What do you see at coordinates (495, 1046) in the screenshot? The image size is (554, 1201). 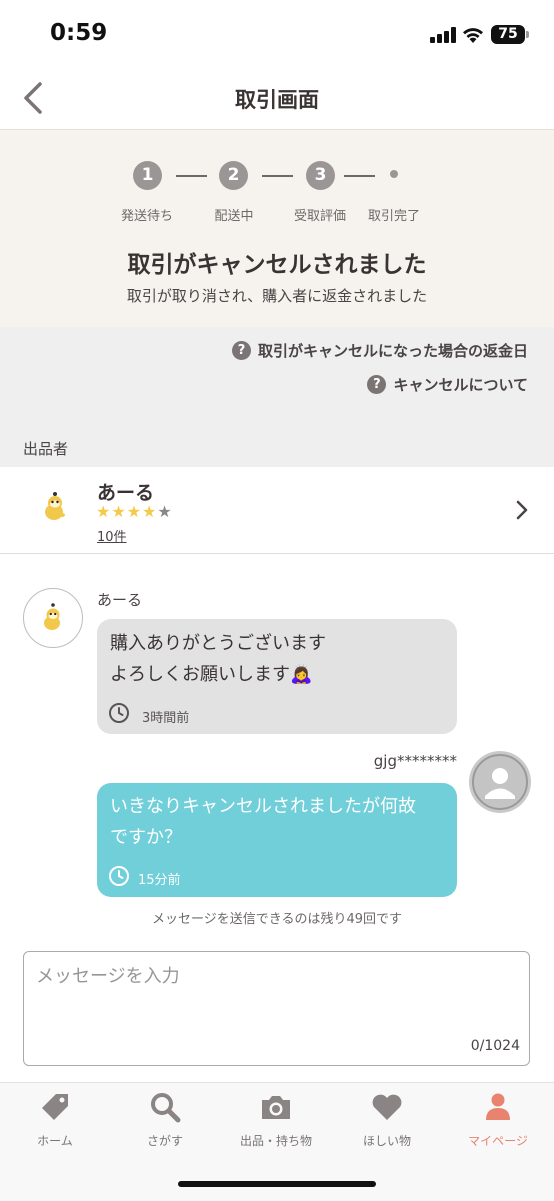 I see `char-counter: 0/1024` at bounding box center [495, 1046].